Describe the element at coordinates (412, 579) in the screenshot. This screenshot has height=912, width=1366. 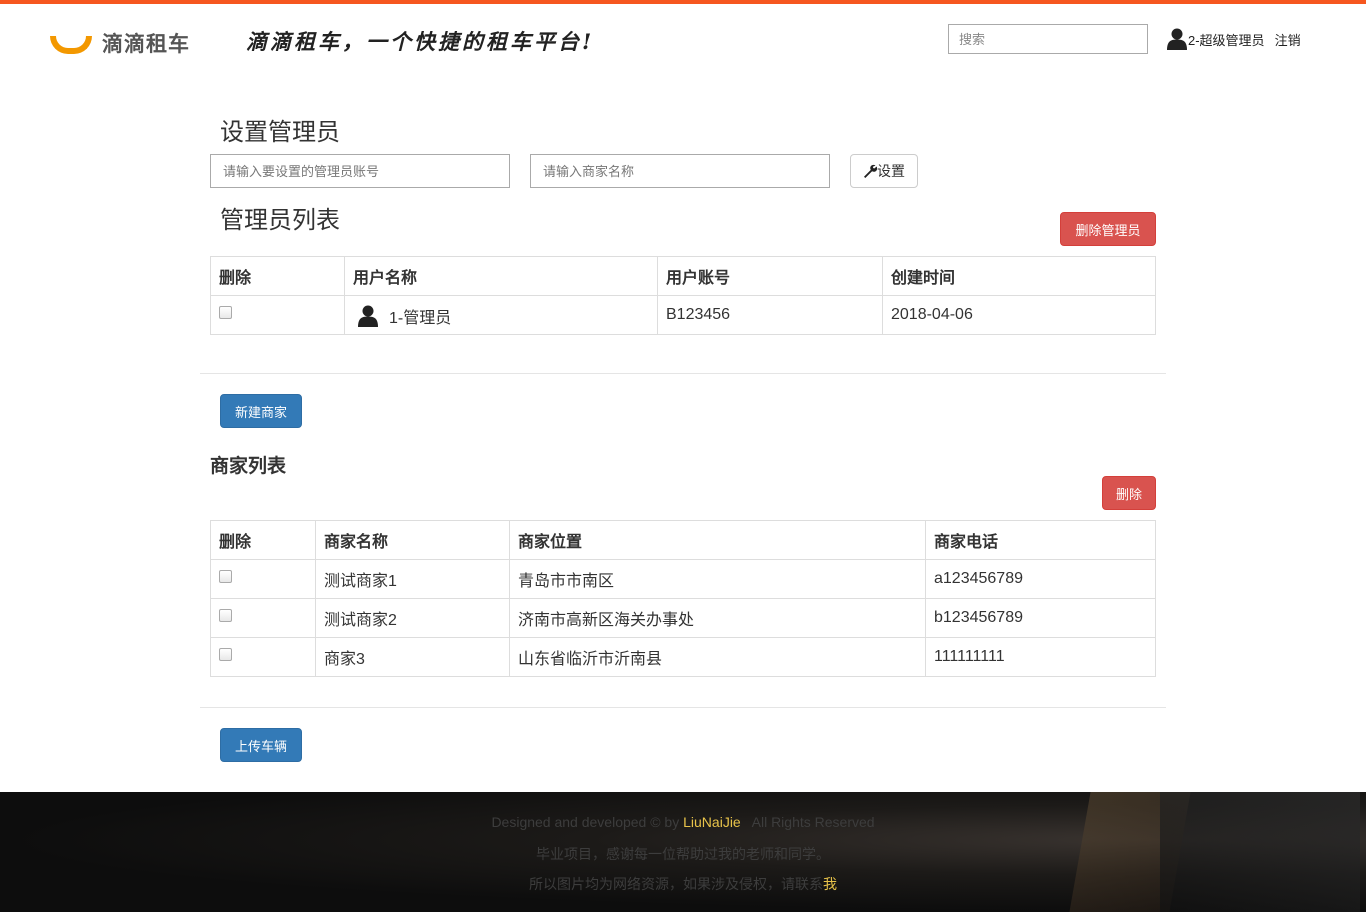
I see `merchant-name: 测试商家1` at that location.